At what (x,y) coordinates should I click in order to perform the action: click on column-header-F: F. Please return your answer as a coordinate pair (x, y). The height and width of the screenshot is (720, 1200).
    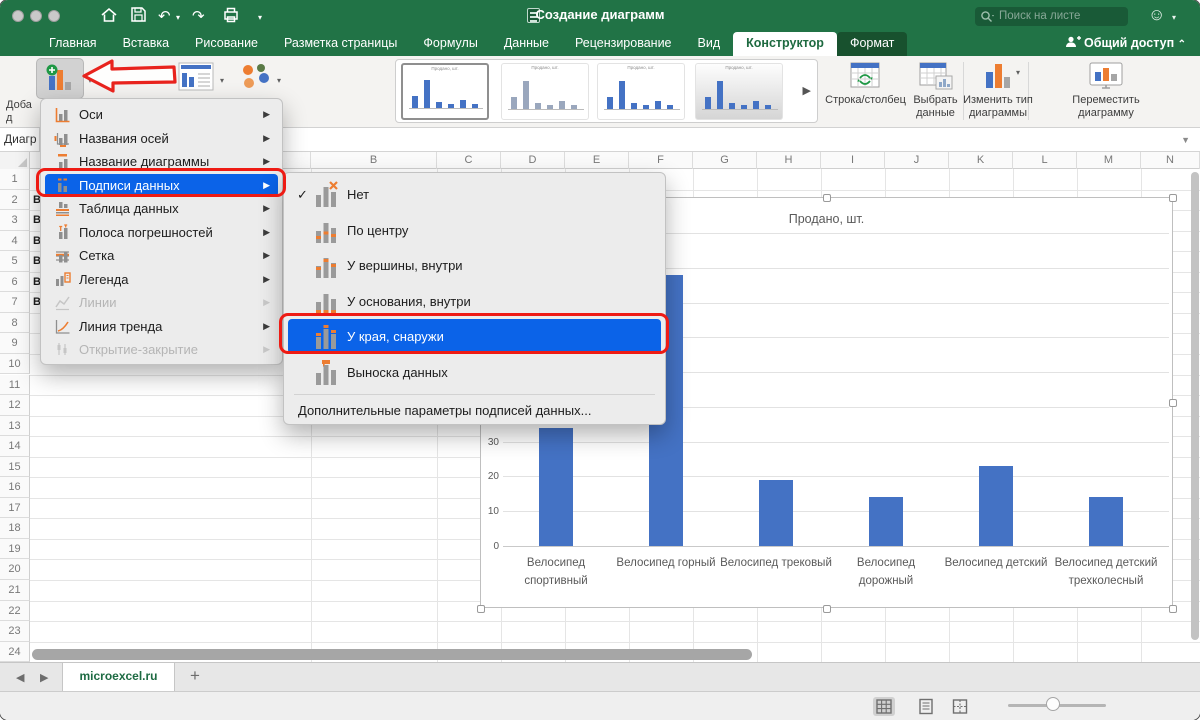
    Looking at the image, I should click on (661, 160).